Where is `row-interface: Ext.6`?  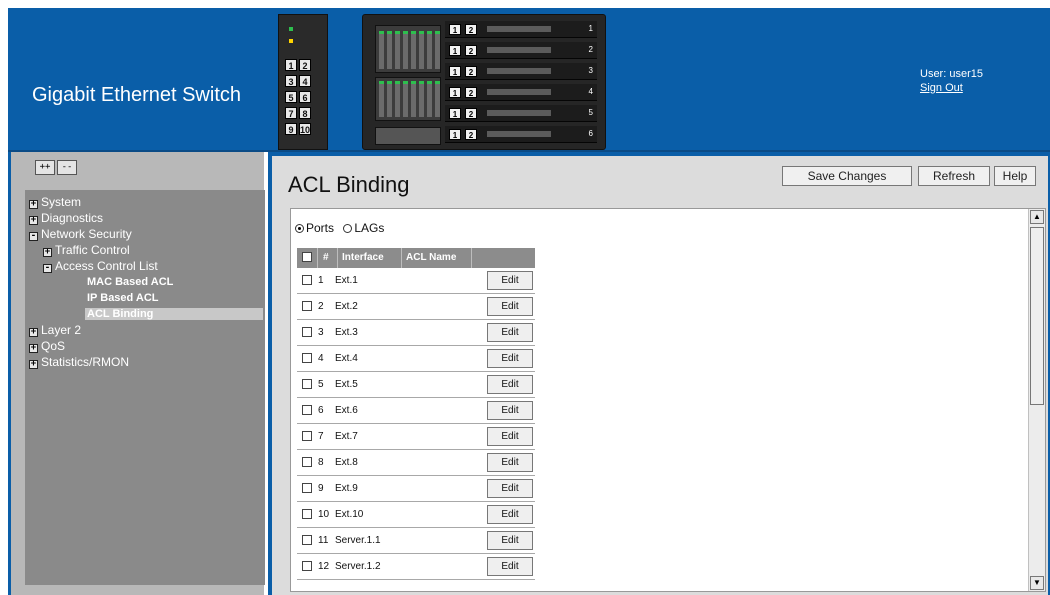 row-interface: Ext.6 is located at coordinates (346, 410).